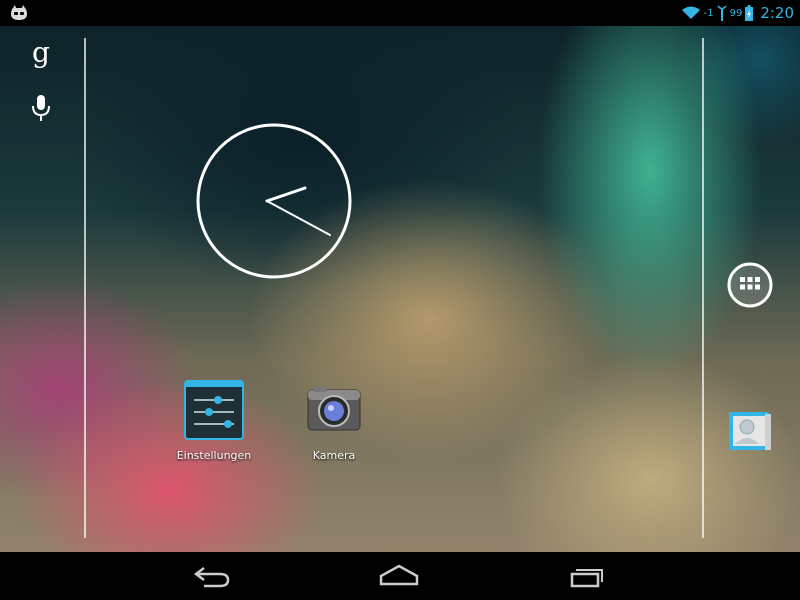  I want to click on google-search-icon: g, so click(41, 53).